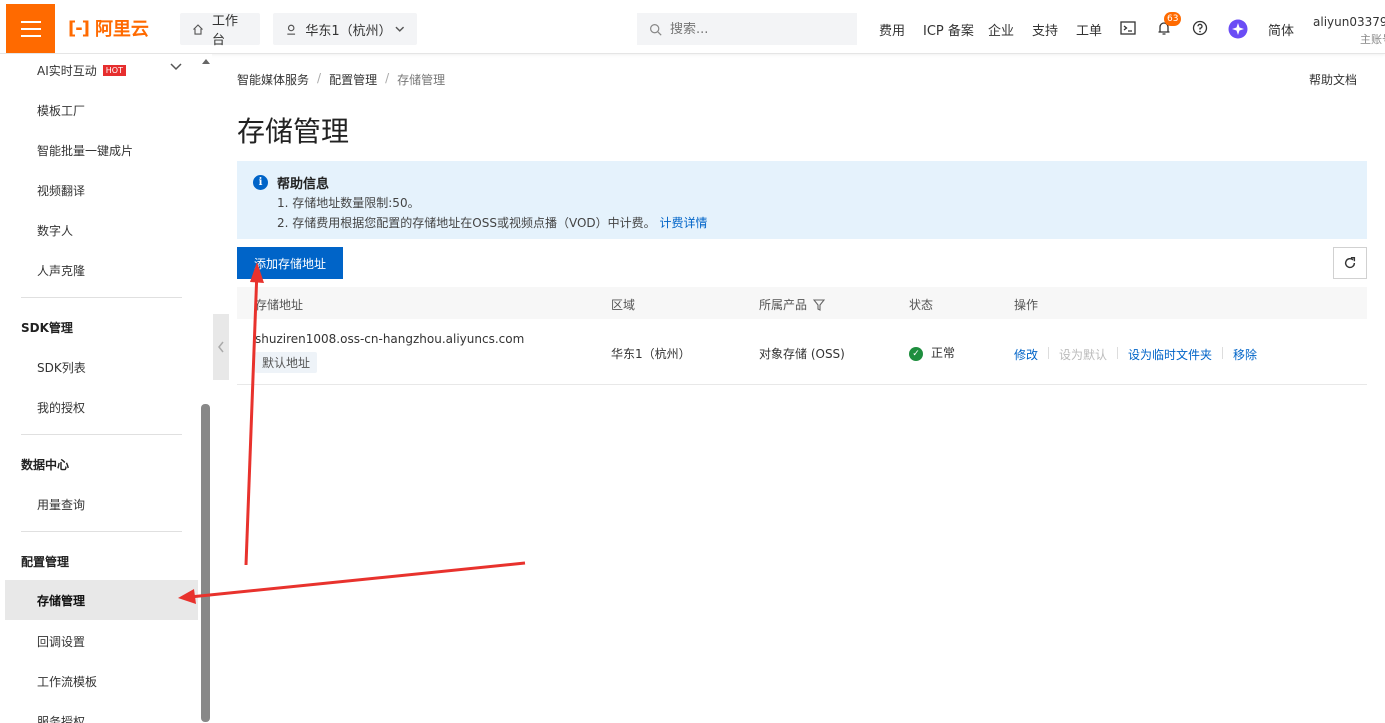 The image size is (1385, 723). I want to click on check-icon: ✓, so click(916, 353).